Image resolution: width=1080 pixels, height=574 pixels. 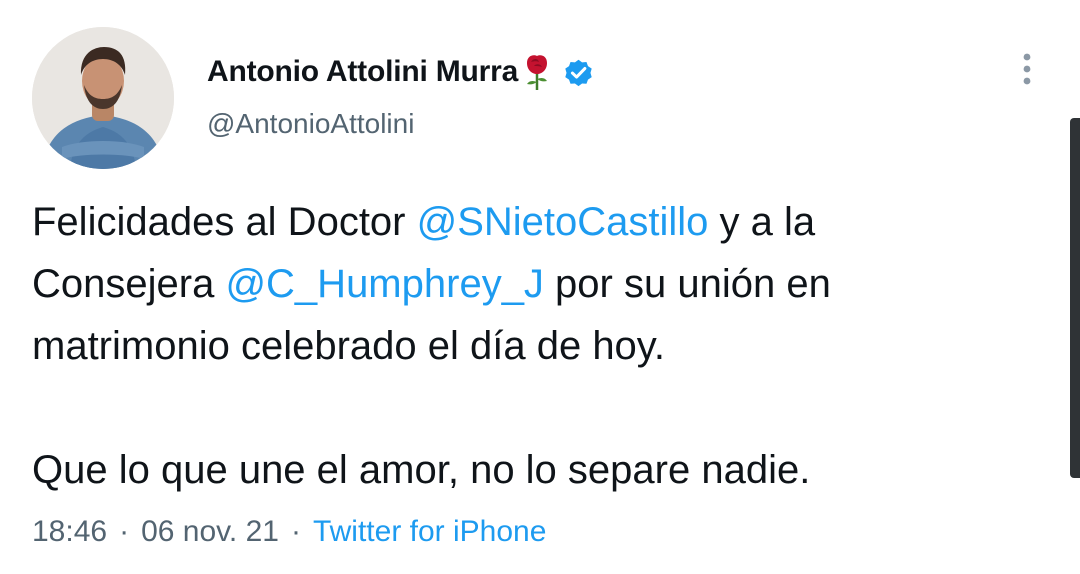 What do you see at coordinates (563, 222) in the screenshot?
I see `mention-link-snietocastillo: @SNietoCastillo` at bounding box center [563, 222].